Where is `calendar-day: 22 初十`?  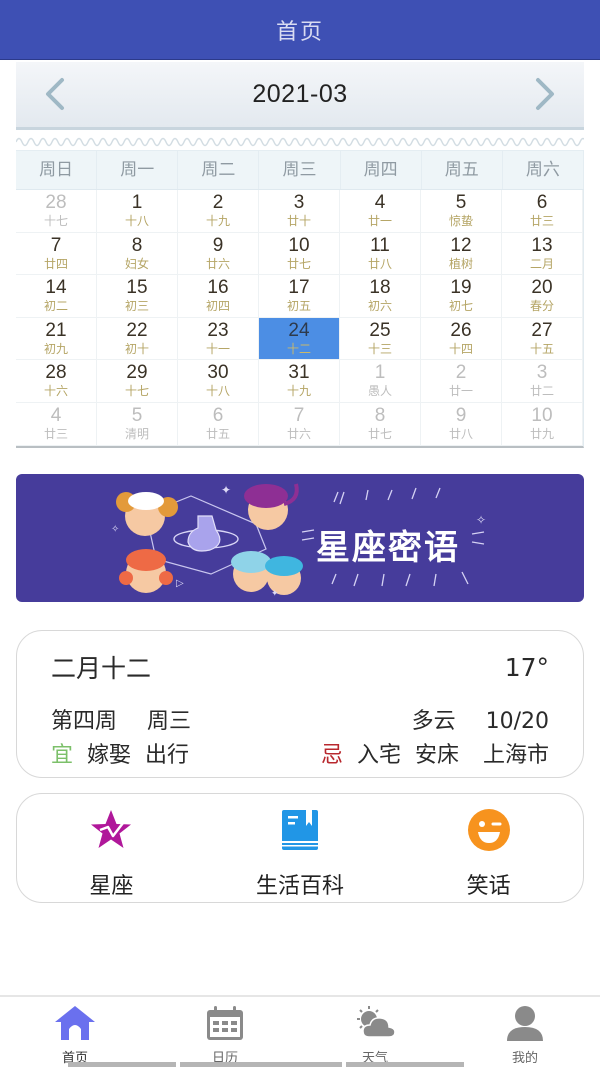 calendar-day: 22 初十 is located at coordinates (137, 339).